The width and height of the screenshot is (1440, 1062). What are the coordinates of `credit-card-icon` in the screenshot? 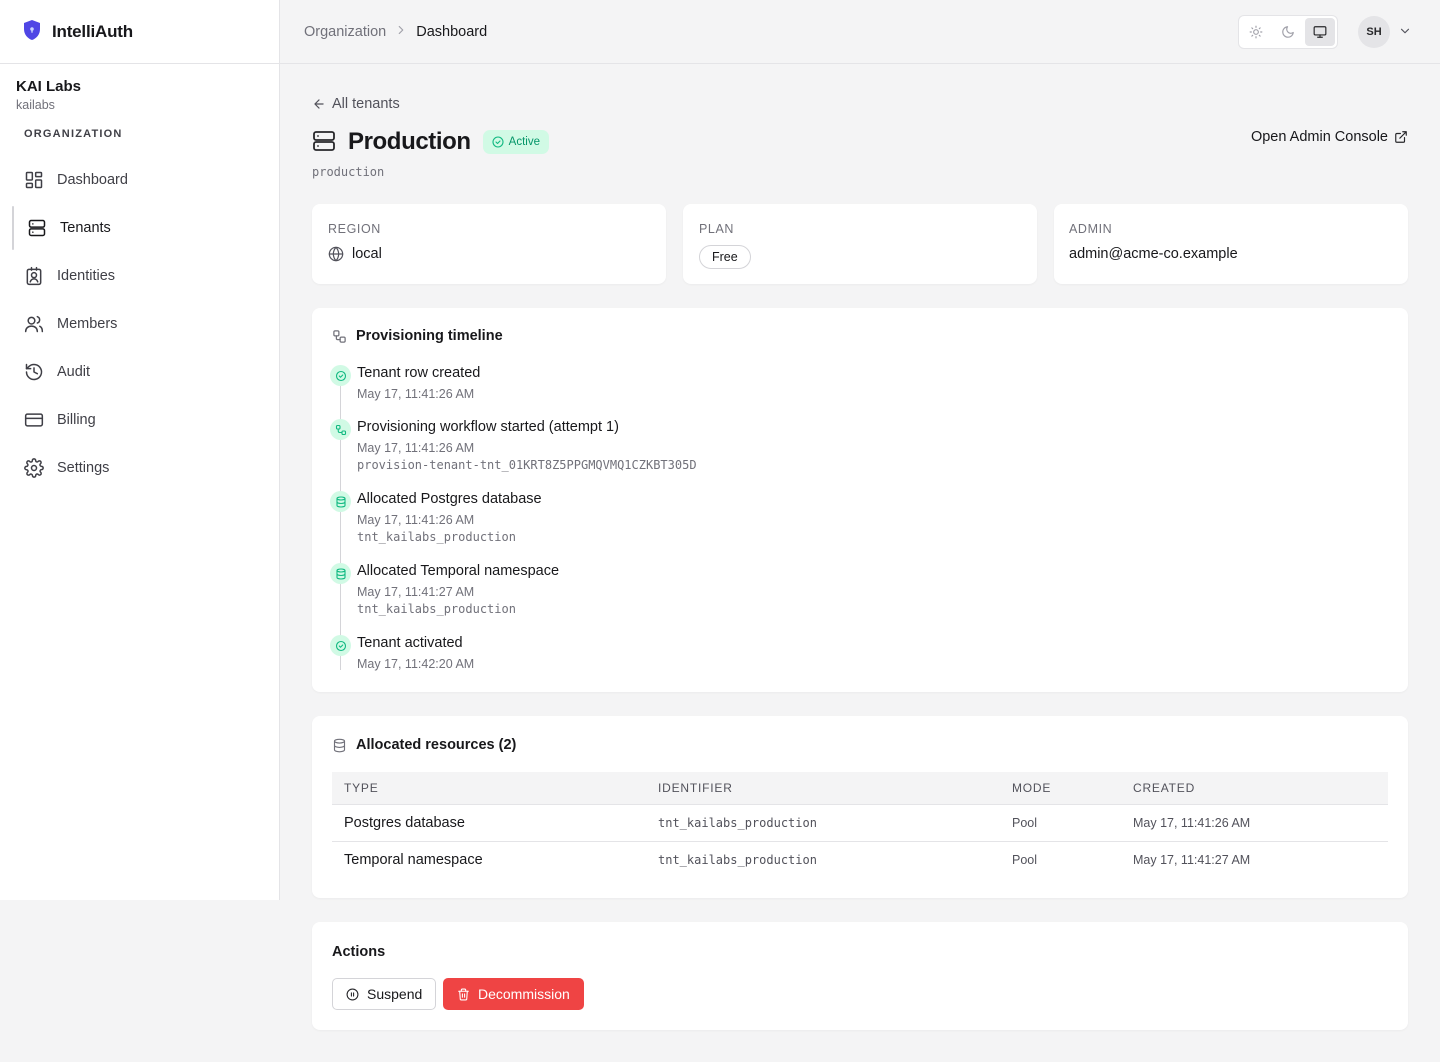 It's located at (34, 420).